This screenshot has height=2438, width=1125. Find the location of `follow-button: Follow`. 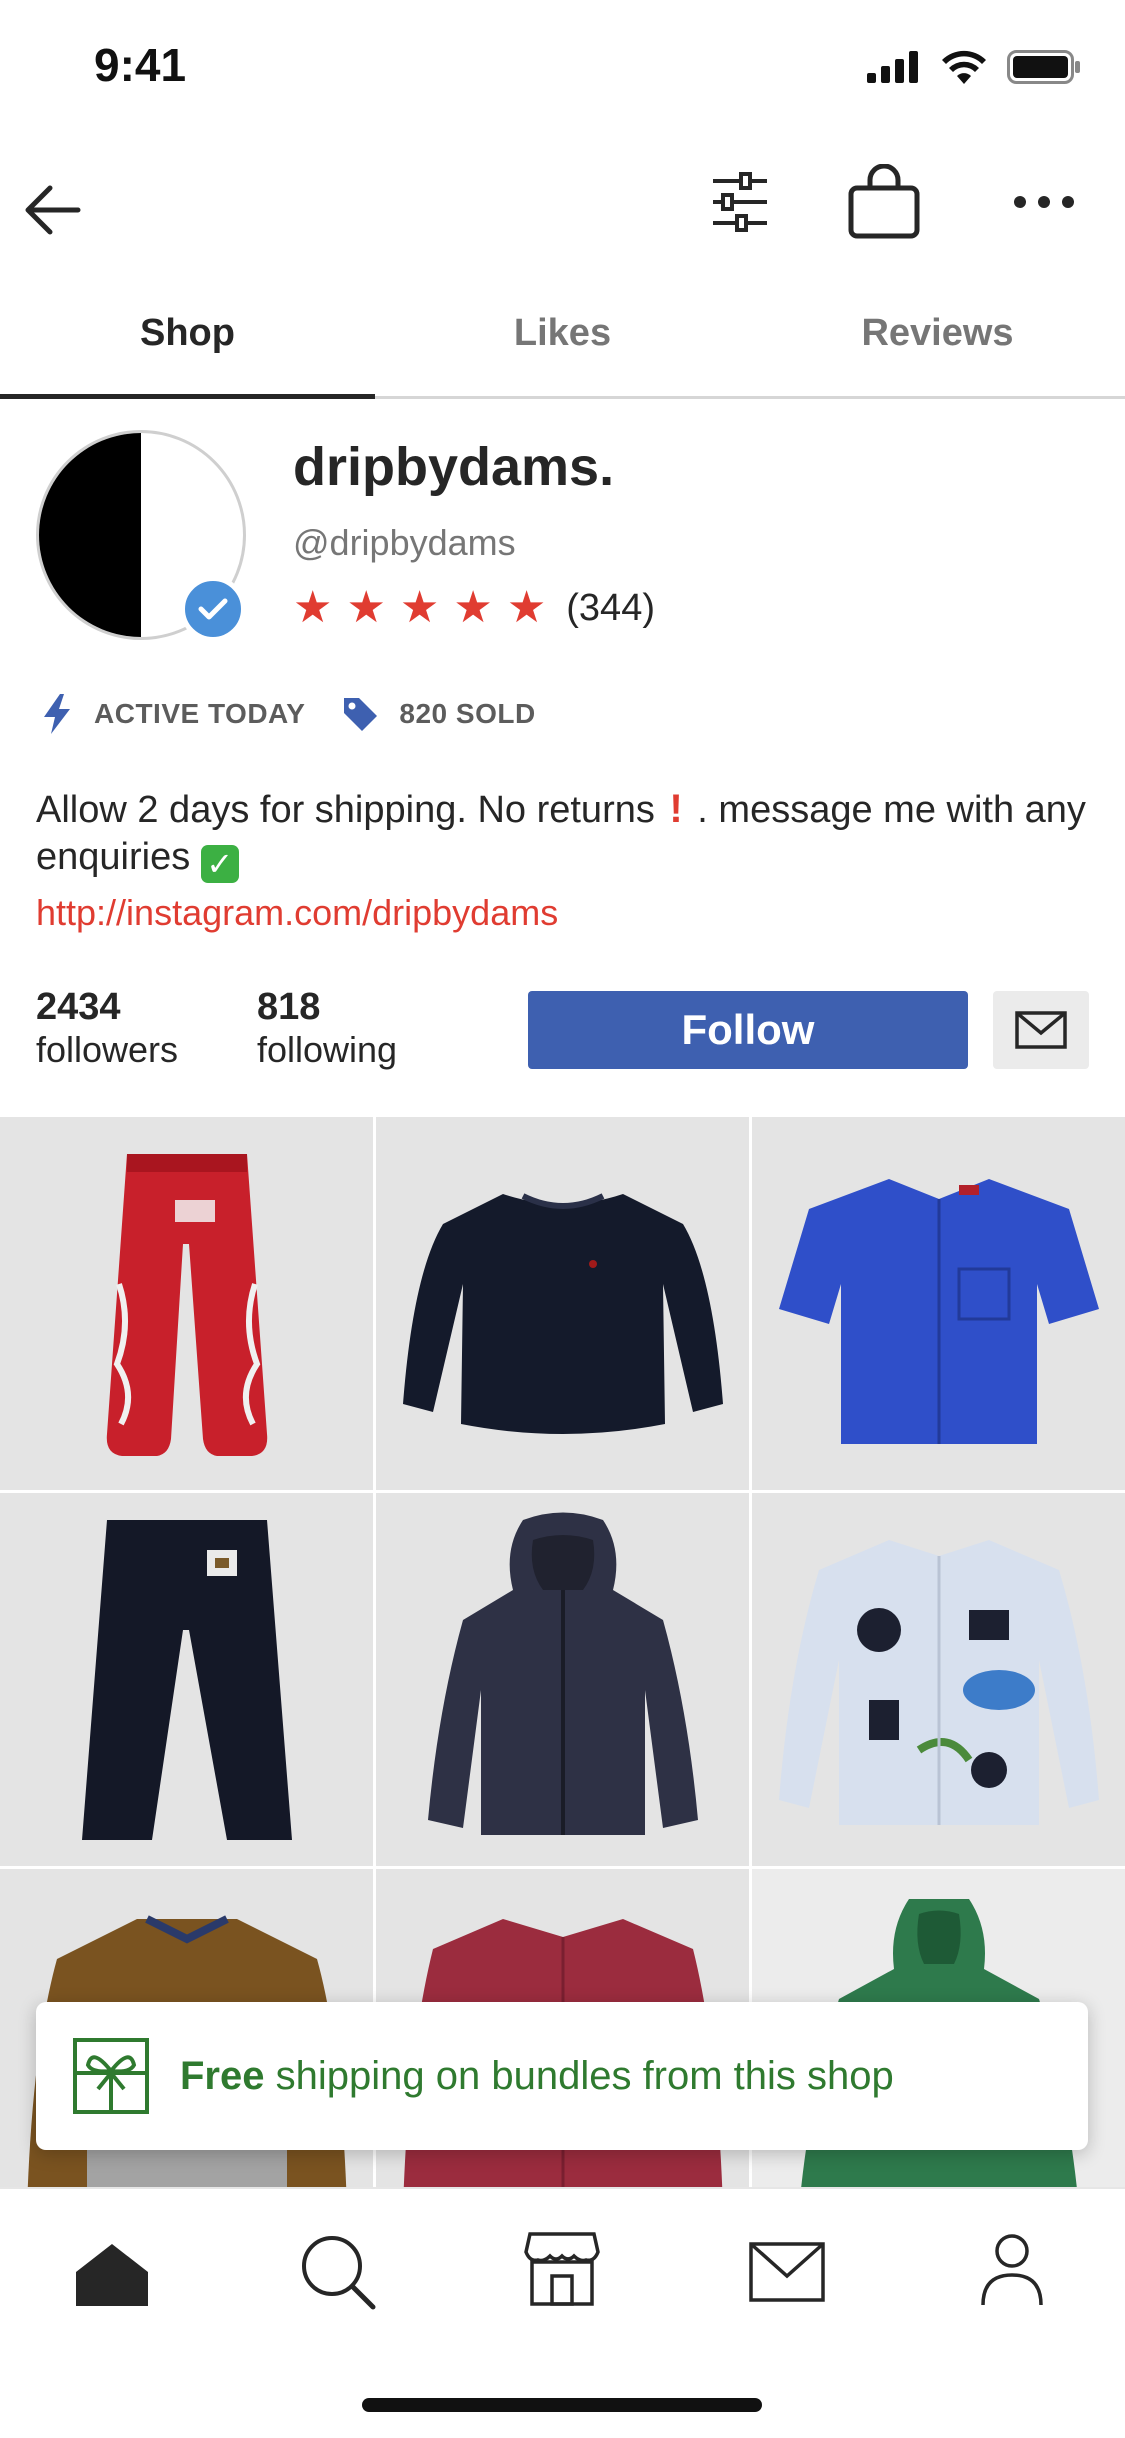

follow-button: Follow is located at coordinates (748, 1030).